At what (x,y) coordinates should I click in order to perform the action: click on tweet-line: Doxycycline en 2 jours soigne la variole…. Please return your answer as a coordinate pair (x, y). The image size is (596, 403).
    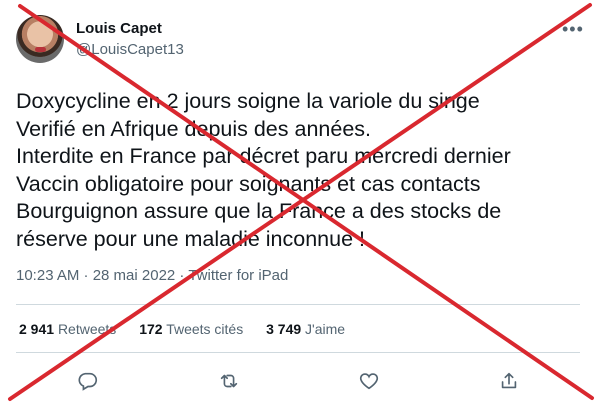
    Looking at the image, I should click on (248, 101).